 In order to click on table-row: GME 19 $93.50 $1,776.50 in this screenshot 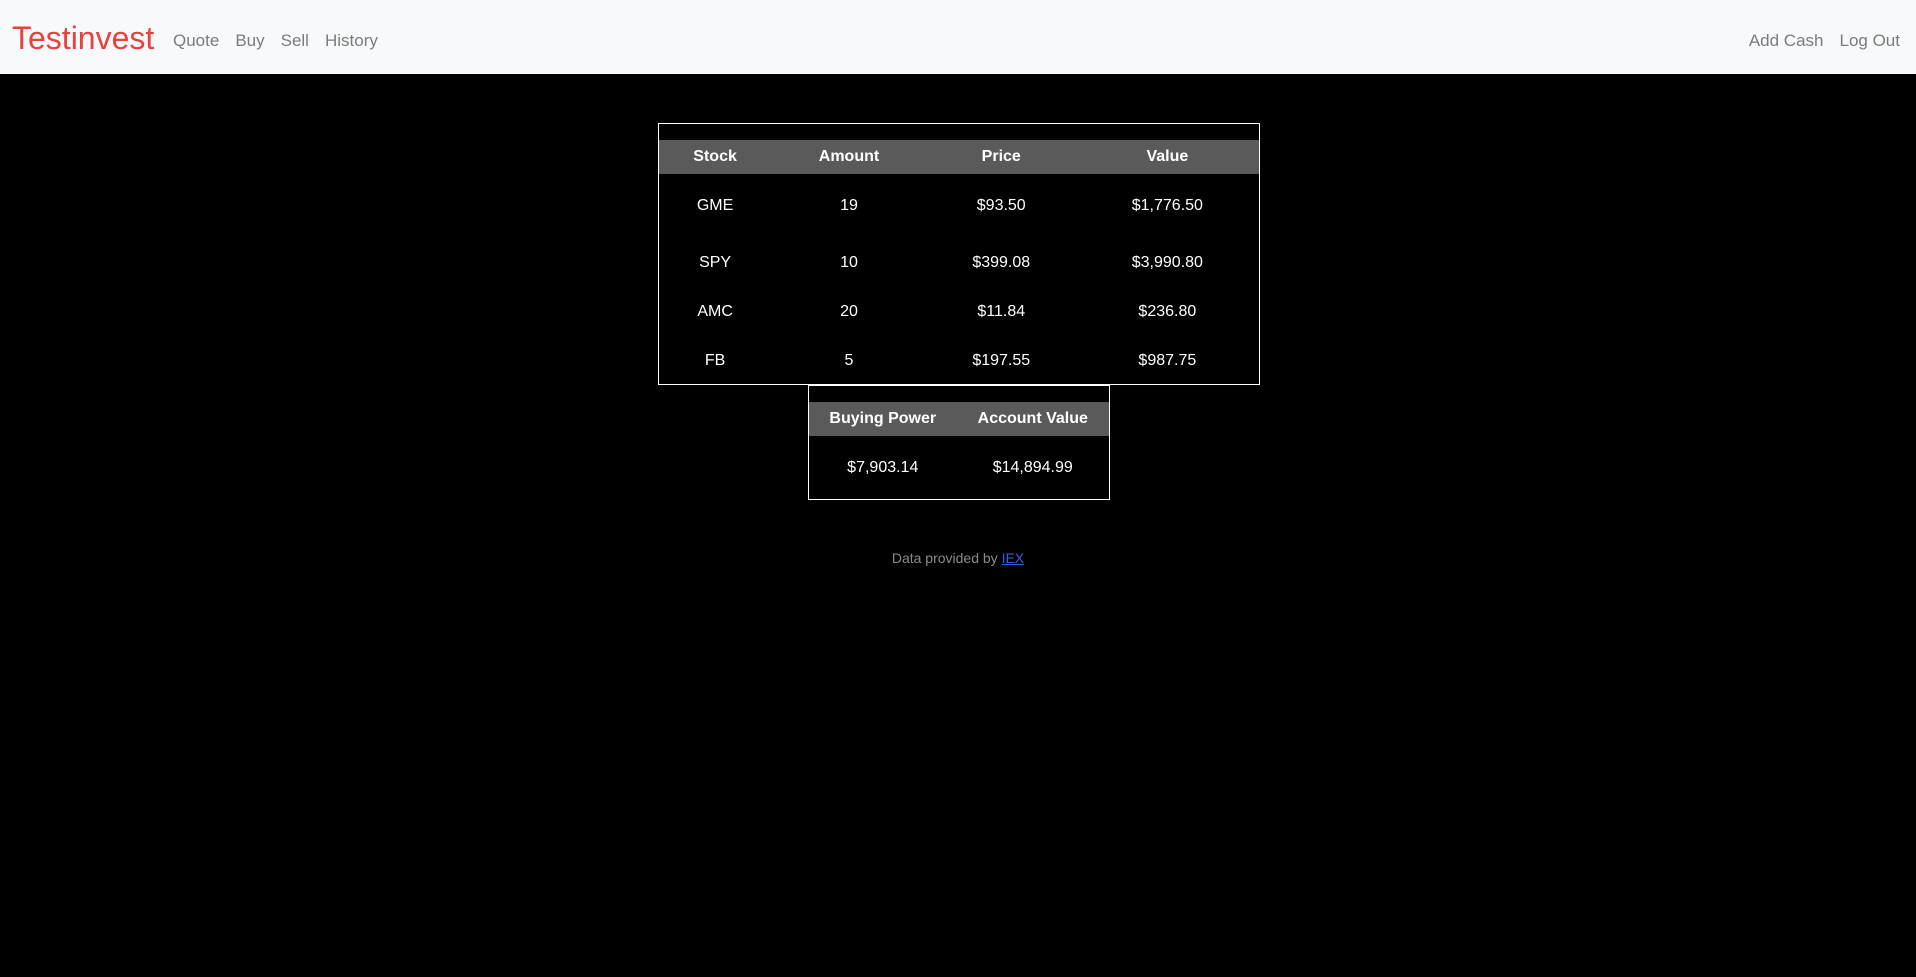, I will do `click(959, 206)`.